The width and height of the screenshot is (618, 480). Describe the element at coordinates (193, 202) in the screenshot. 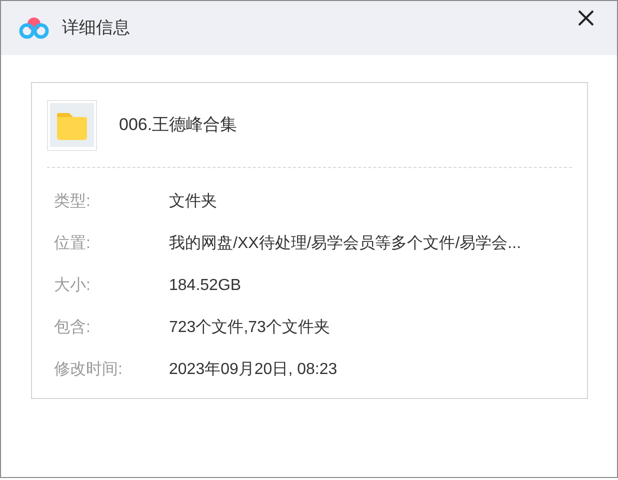

I see `field-value: 文件夹` at that location.